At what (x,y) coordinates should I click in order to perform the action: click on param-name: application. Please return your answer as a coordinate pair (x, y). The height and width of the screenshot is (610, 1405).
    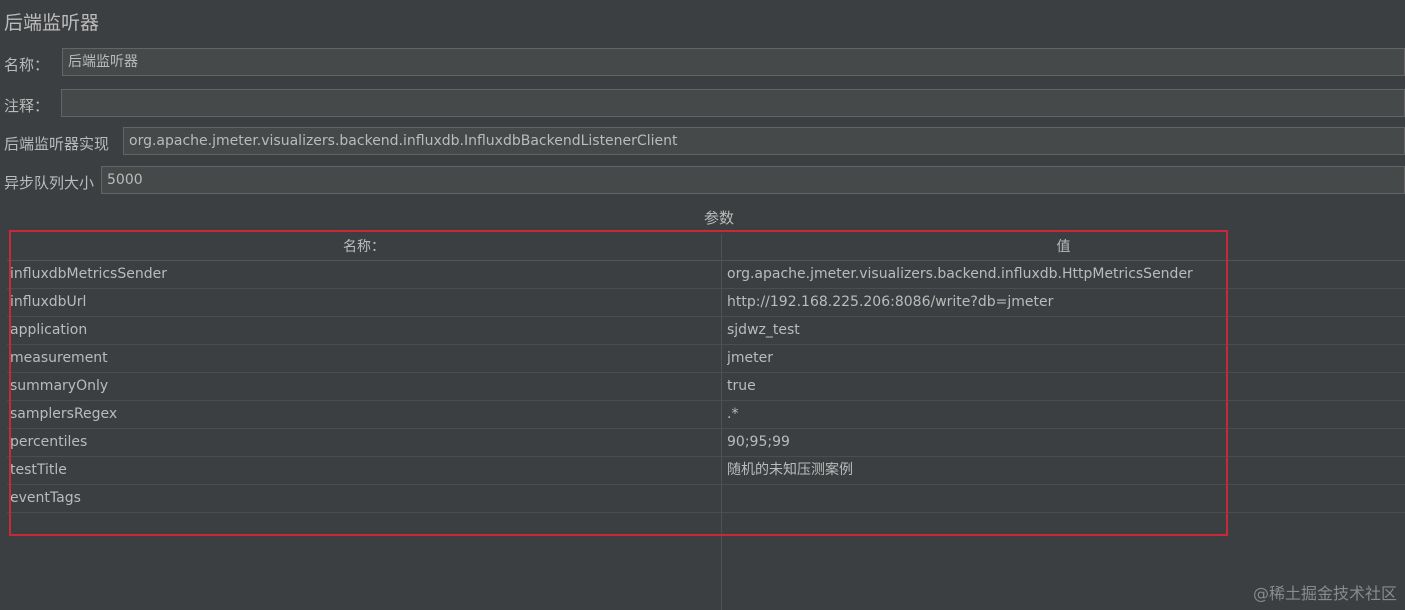
    Looking at the image, I should click on (360, 331).